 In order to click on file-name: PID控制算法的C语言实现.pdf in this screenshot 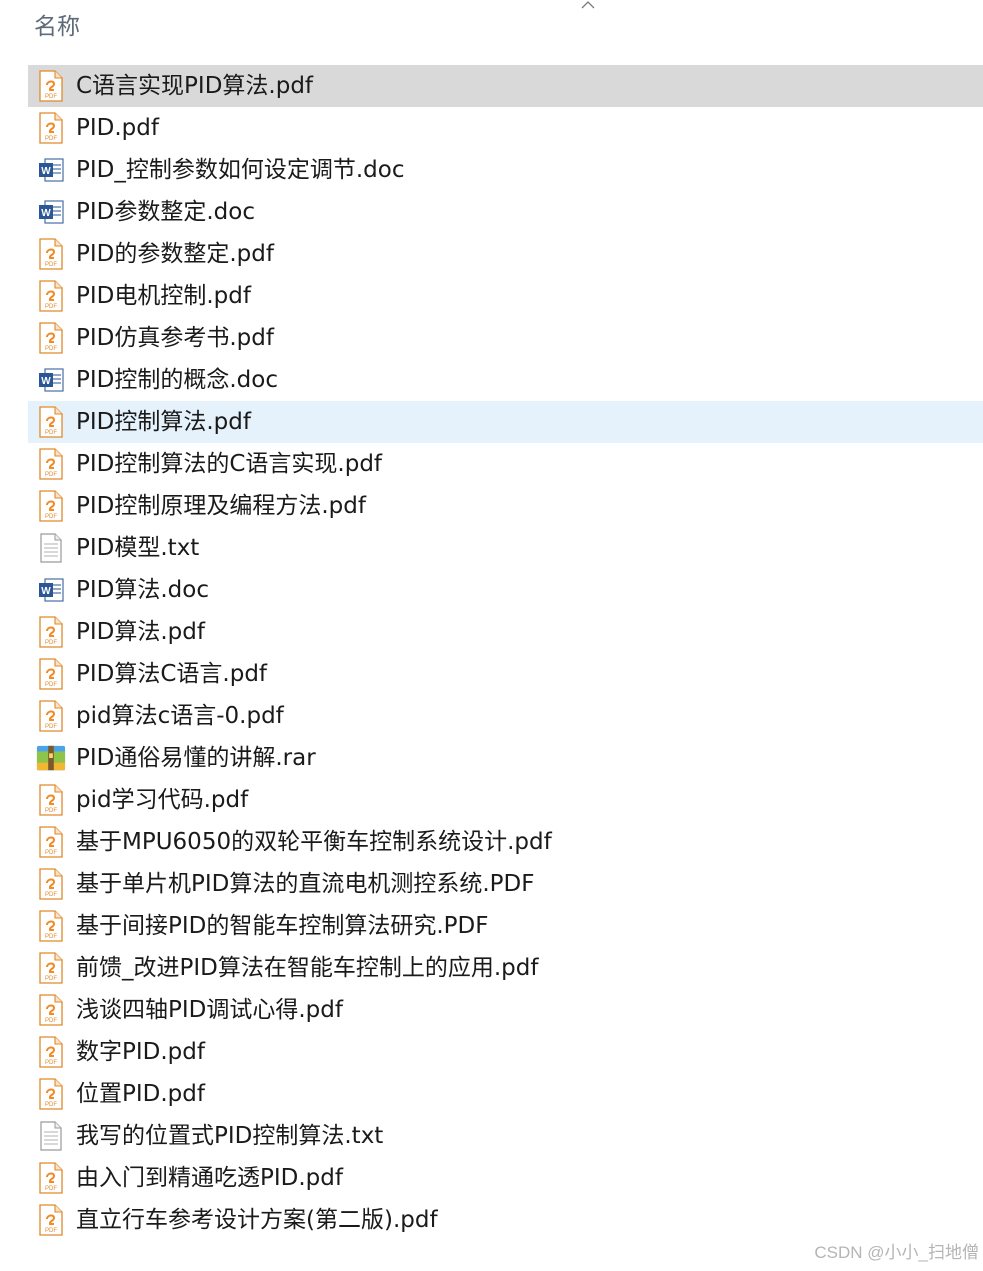, I will do `click(229, 464)`.